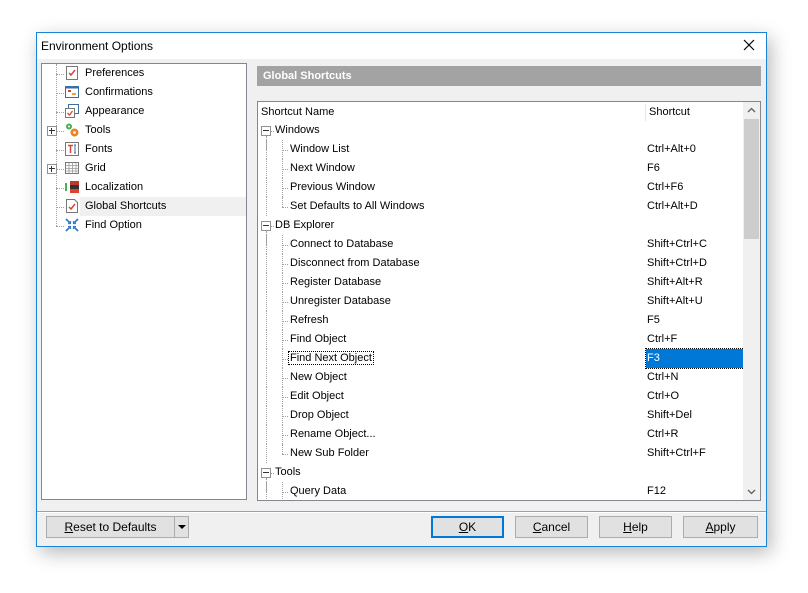  Describe the element at coordinates (695, 111) in the screenshot. I see `column-header-shortcut: Shortcut` at that location.